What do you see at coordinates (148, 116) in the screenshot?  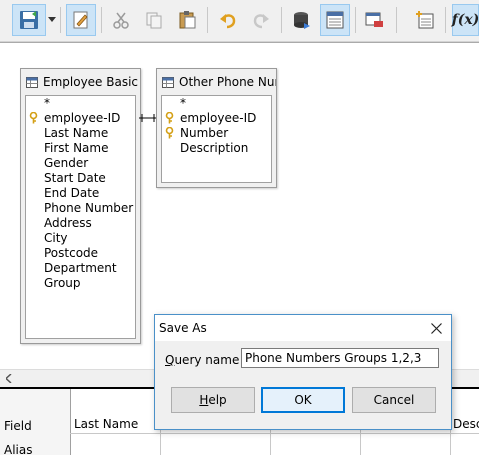 I see `relation-line` at bounding box center [148, 116].